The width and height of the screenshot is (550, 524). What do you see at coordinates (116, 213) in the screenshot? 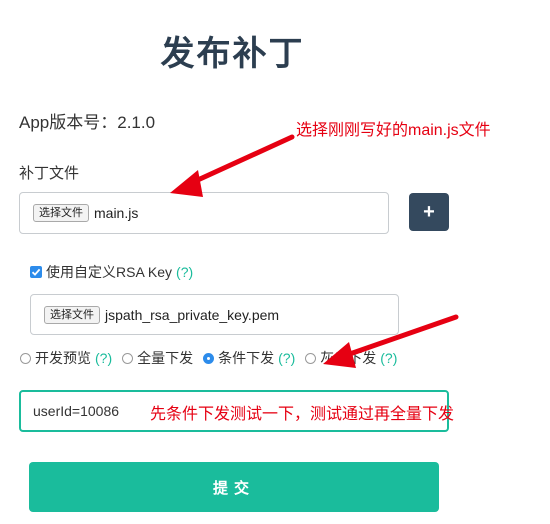
I see `patch-file-name: main.js` at bounding box center [116, 213].